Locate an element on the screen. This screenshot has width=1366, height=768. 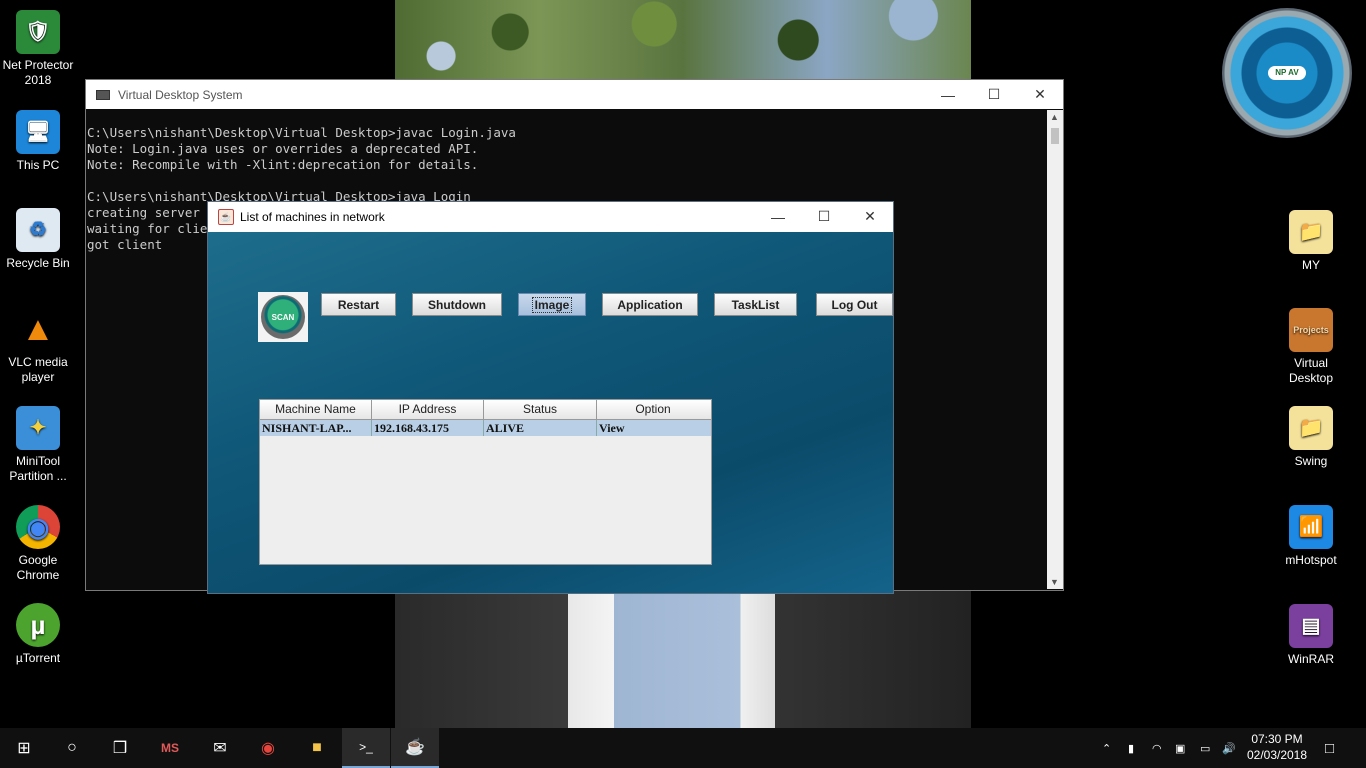
tasklist-label: TaskList is located at coordinates (755, 304).